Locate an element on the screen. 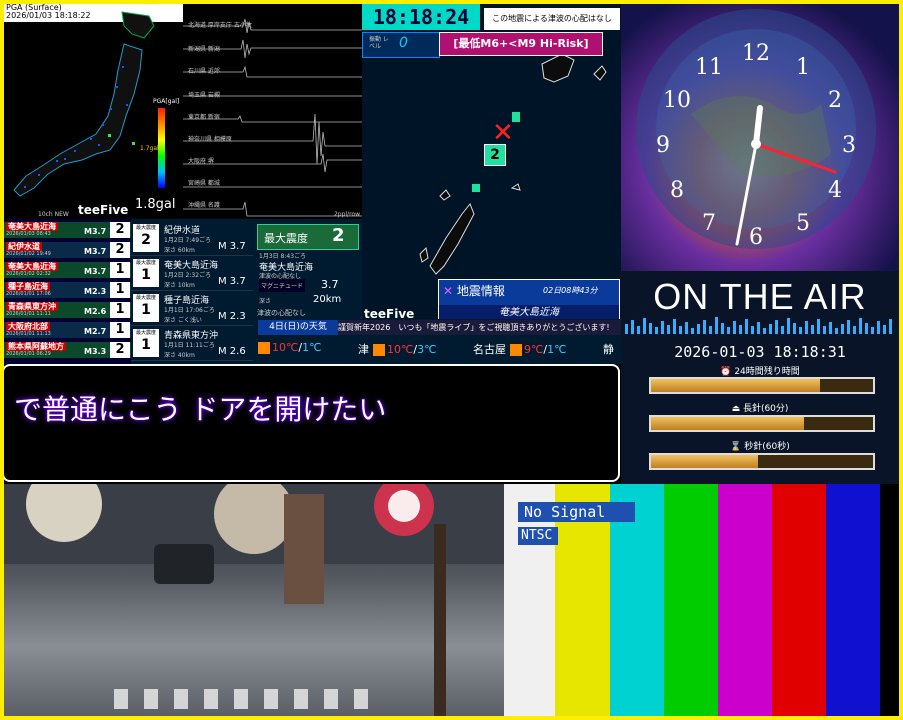 The image size is (903, 720). analog-clock-panel: 12 1 2 3 4 5 6 7 8 9 10 11 is located at coordinates (760, 137).